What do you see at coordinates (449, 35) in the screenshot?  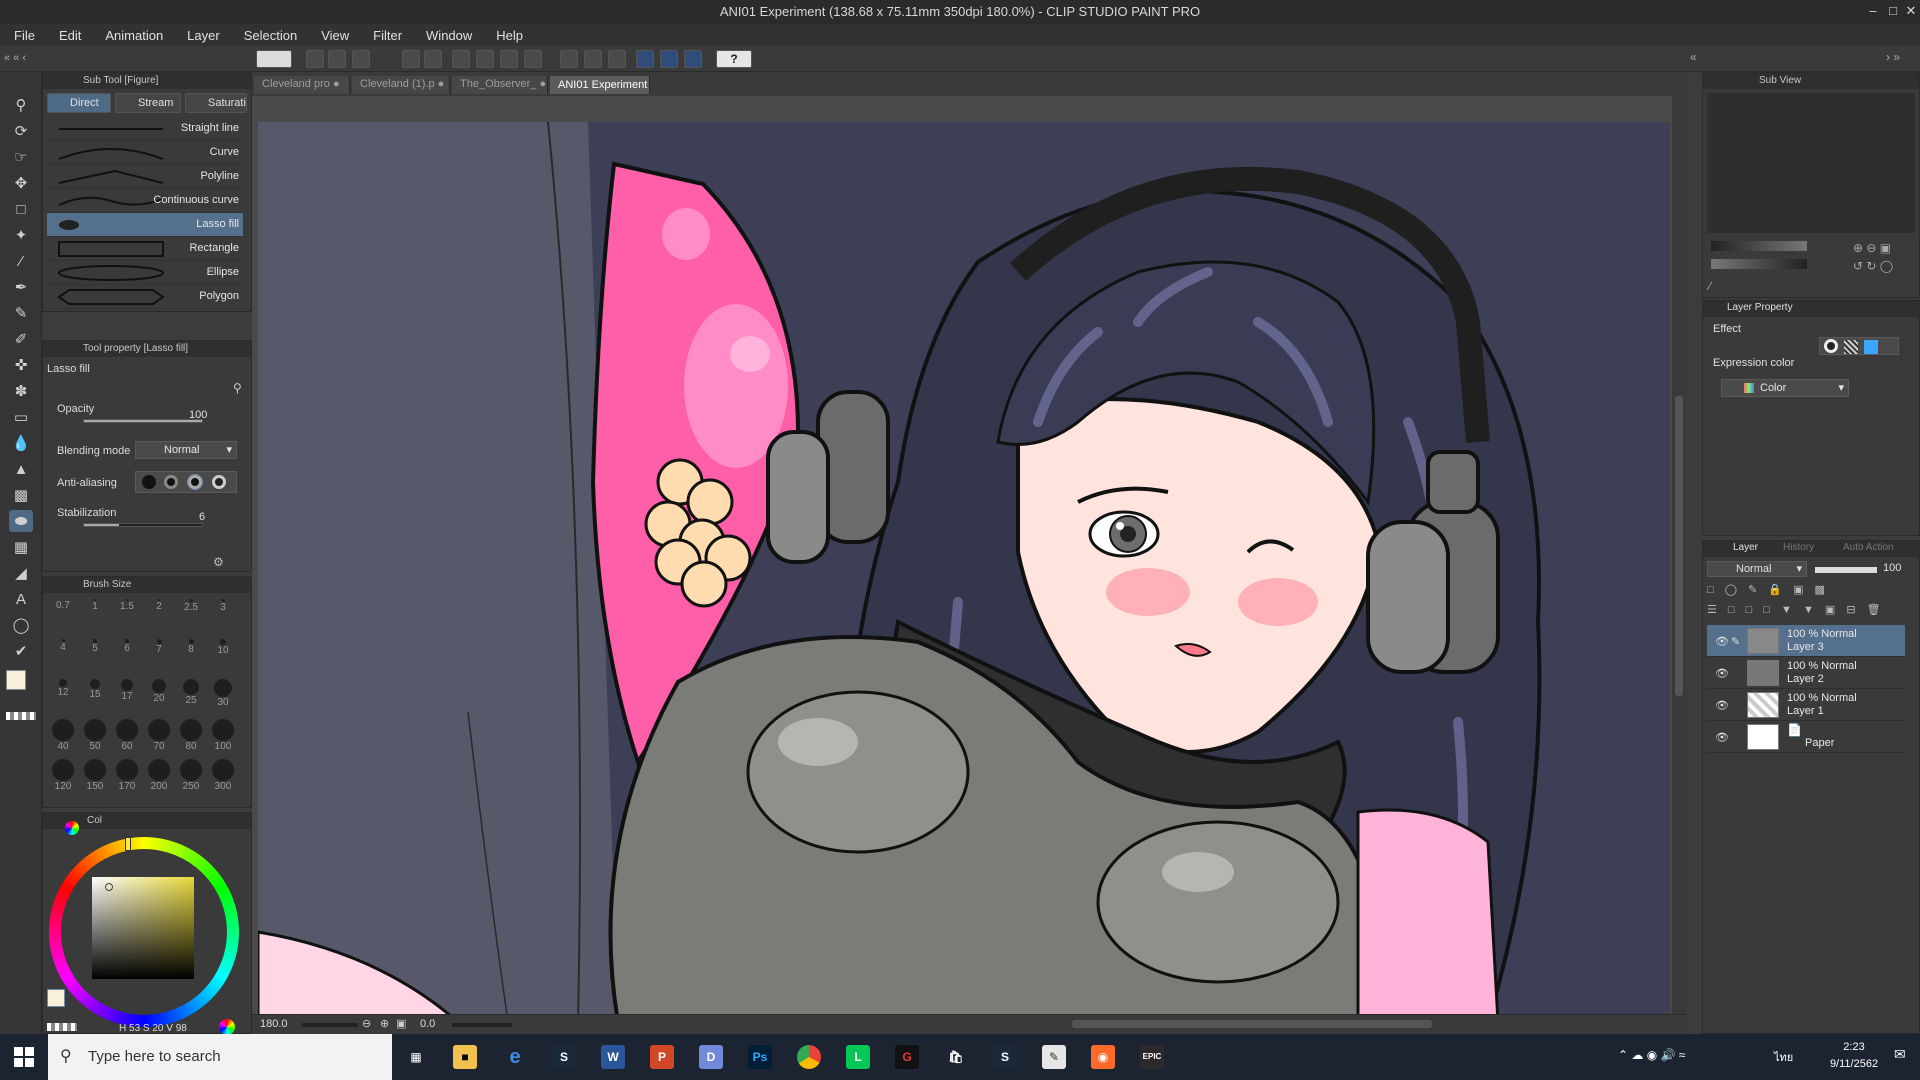 I see `menu-window: Window` at bounding box center [449, 35].